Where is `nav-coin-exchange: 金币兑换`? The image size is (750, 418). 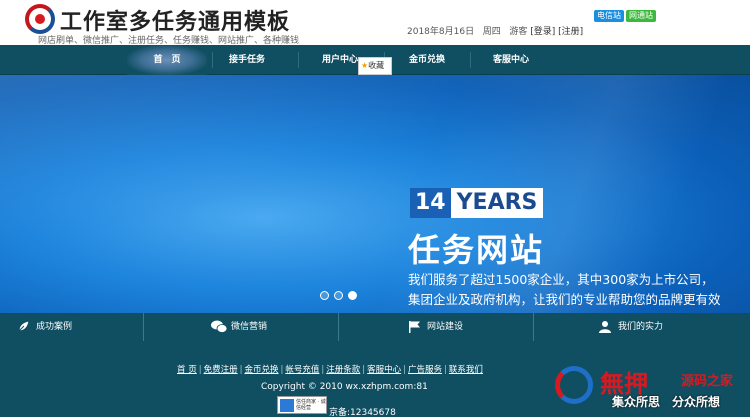 nav-coin-exchange: 金币兑换 is located at coordinates (427, 60).